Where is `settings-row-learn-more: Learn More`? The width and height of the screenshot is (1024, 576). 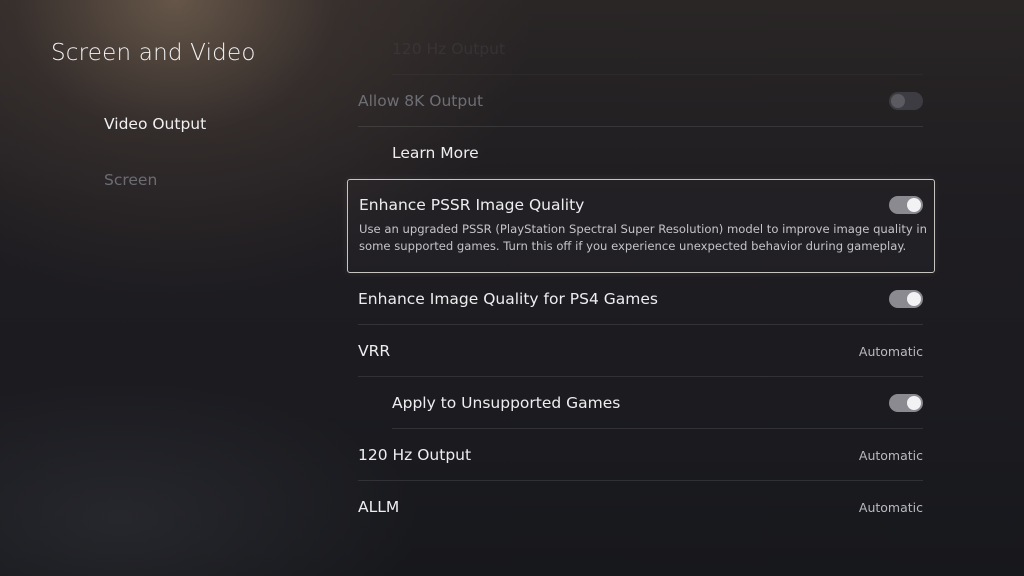
settings-row-learn-more: Learn More is located at coordinates (641, 153).